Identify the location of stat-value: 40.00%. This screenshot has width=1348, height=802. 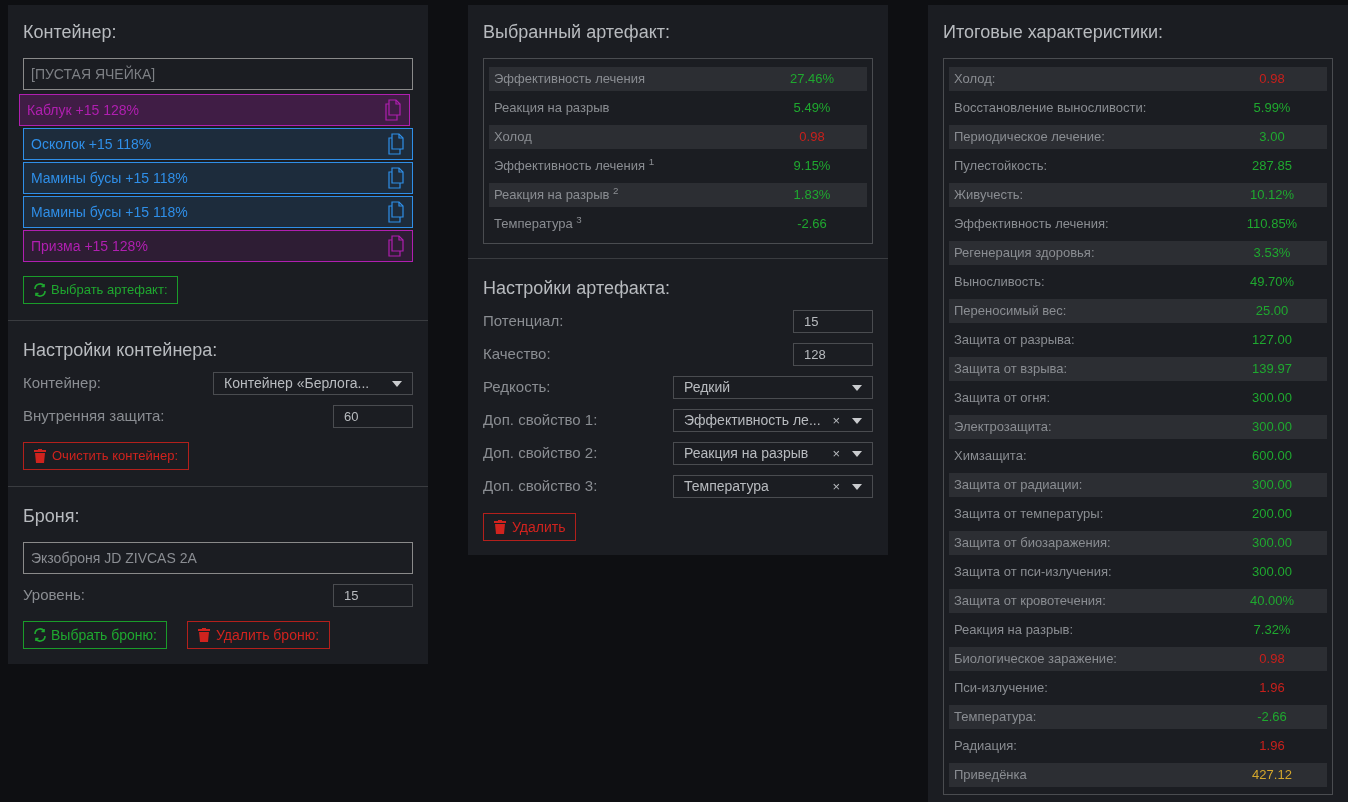
(1272, 600).